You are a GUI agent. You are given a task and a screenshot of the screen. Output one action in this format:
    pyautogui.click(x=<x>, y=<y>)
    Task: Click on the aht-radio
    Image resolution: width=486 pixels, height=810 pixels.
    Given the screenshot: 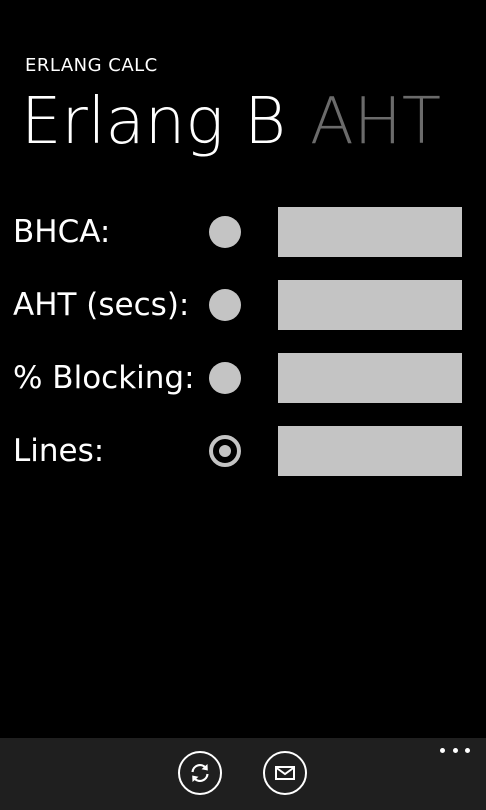 What is the action you would take?
    pyautogui.click(x=225, y=305)
    